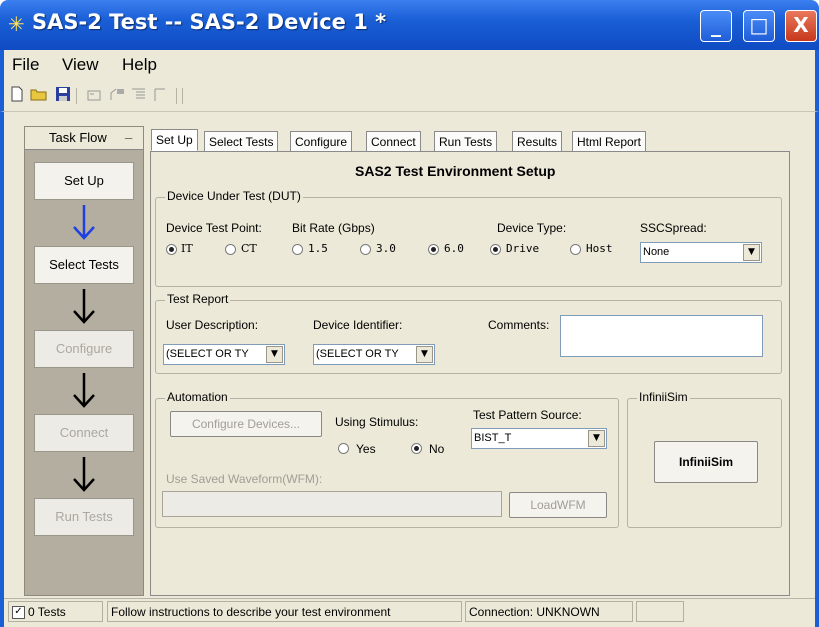 The width and height of the screenshot is (819, 627). I want to click on connection-status: Connection: UNKNOWN, so click(549, 611).